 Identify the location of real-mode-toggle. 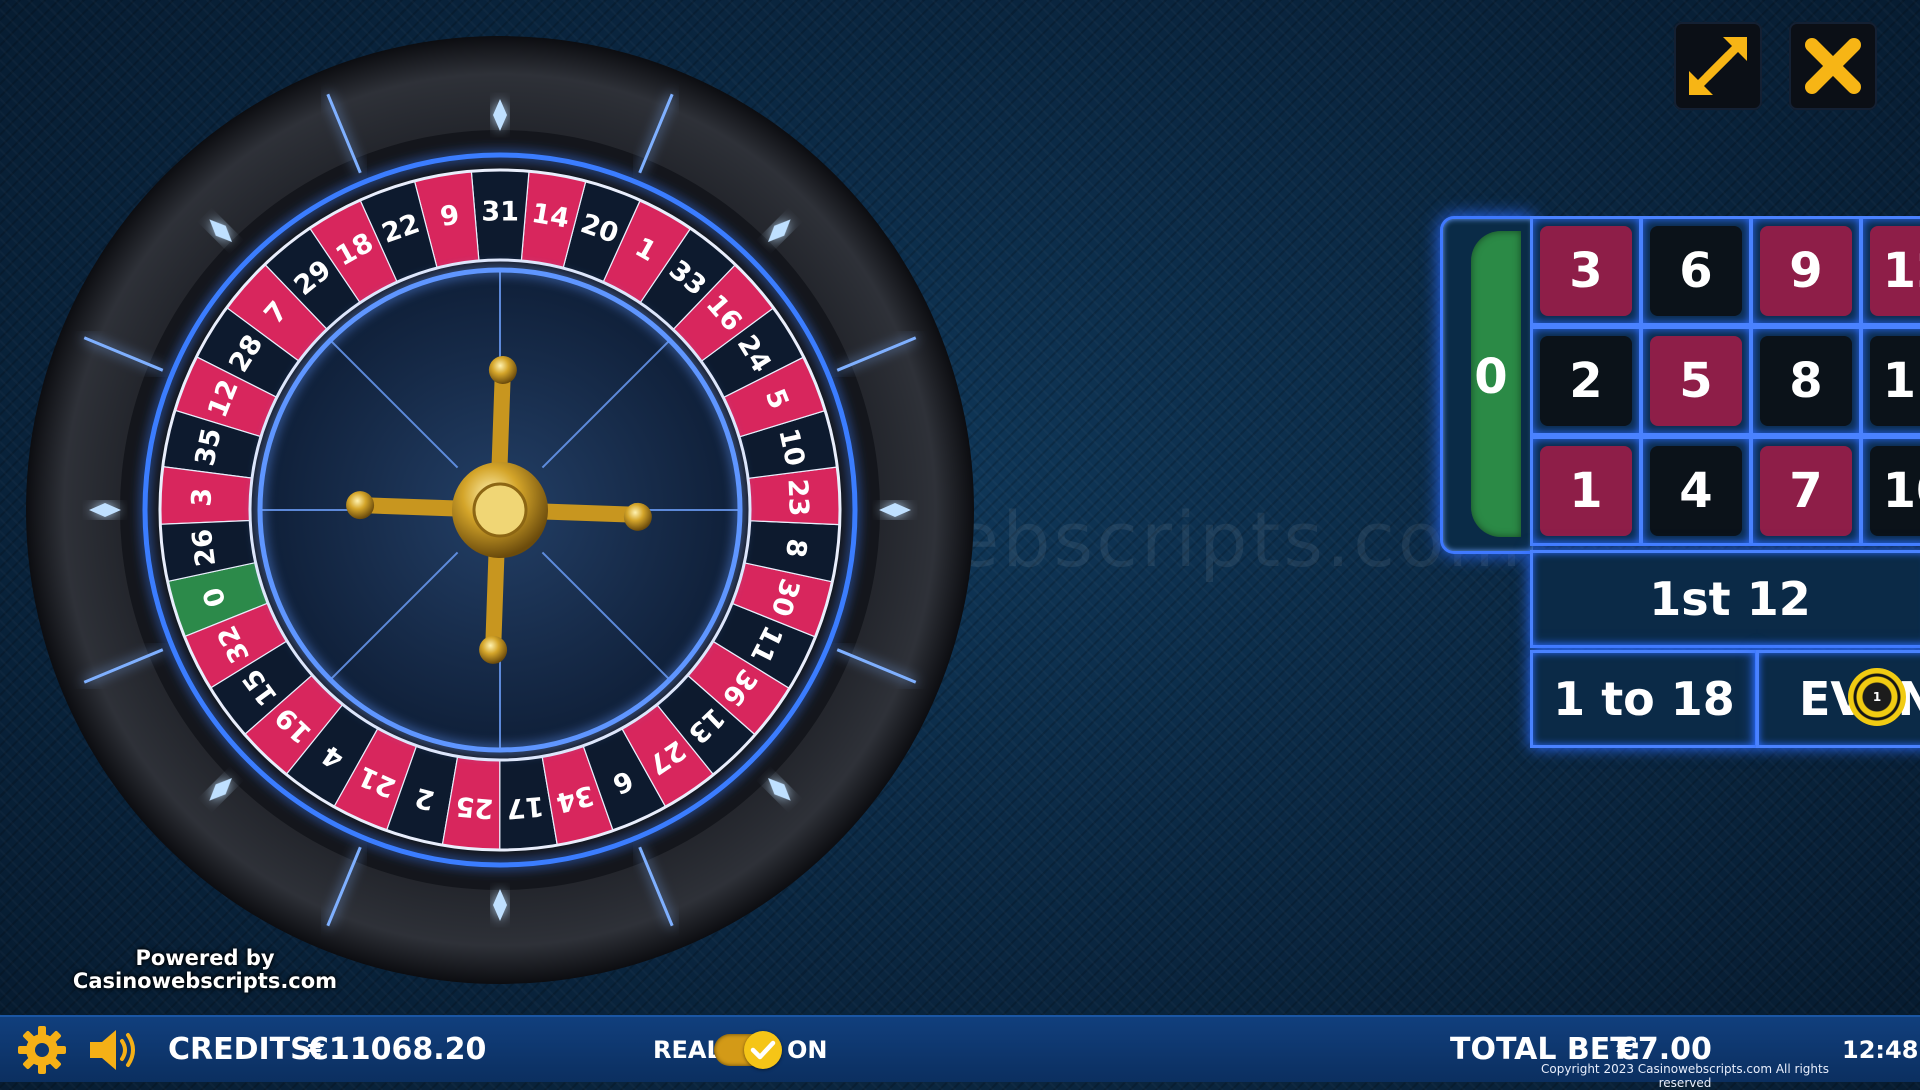
(748, 1050).